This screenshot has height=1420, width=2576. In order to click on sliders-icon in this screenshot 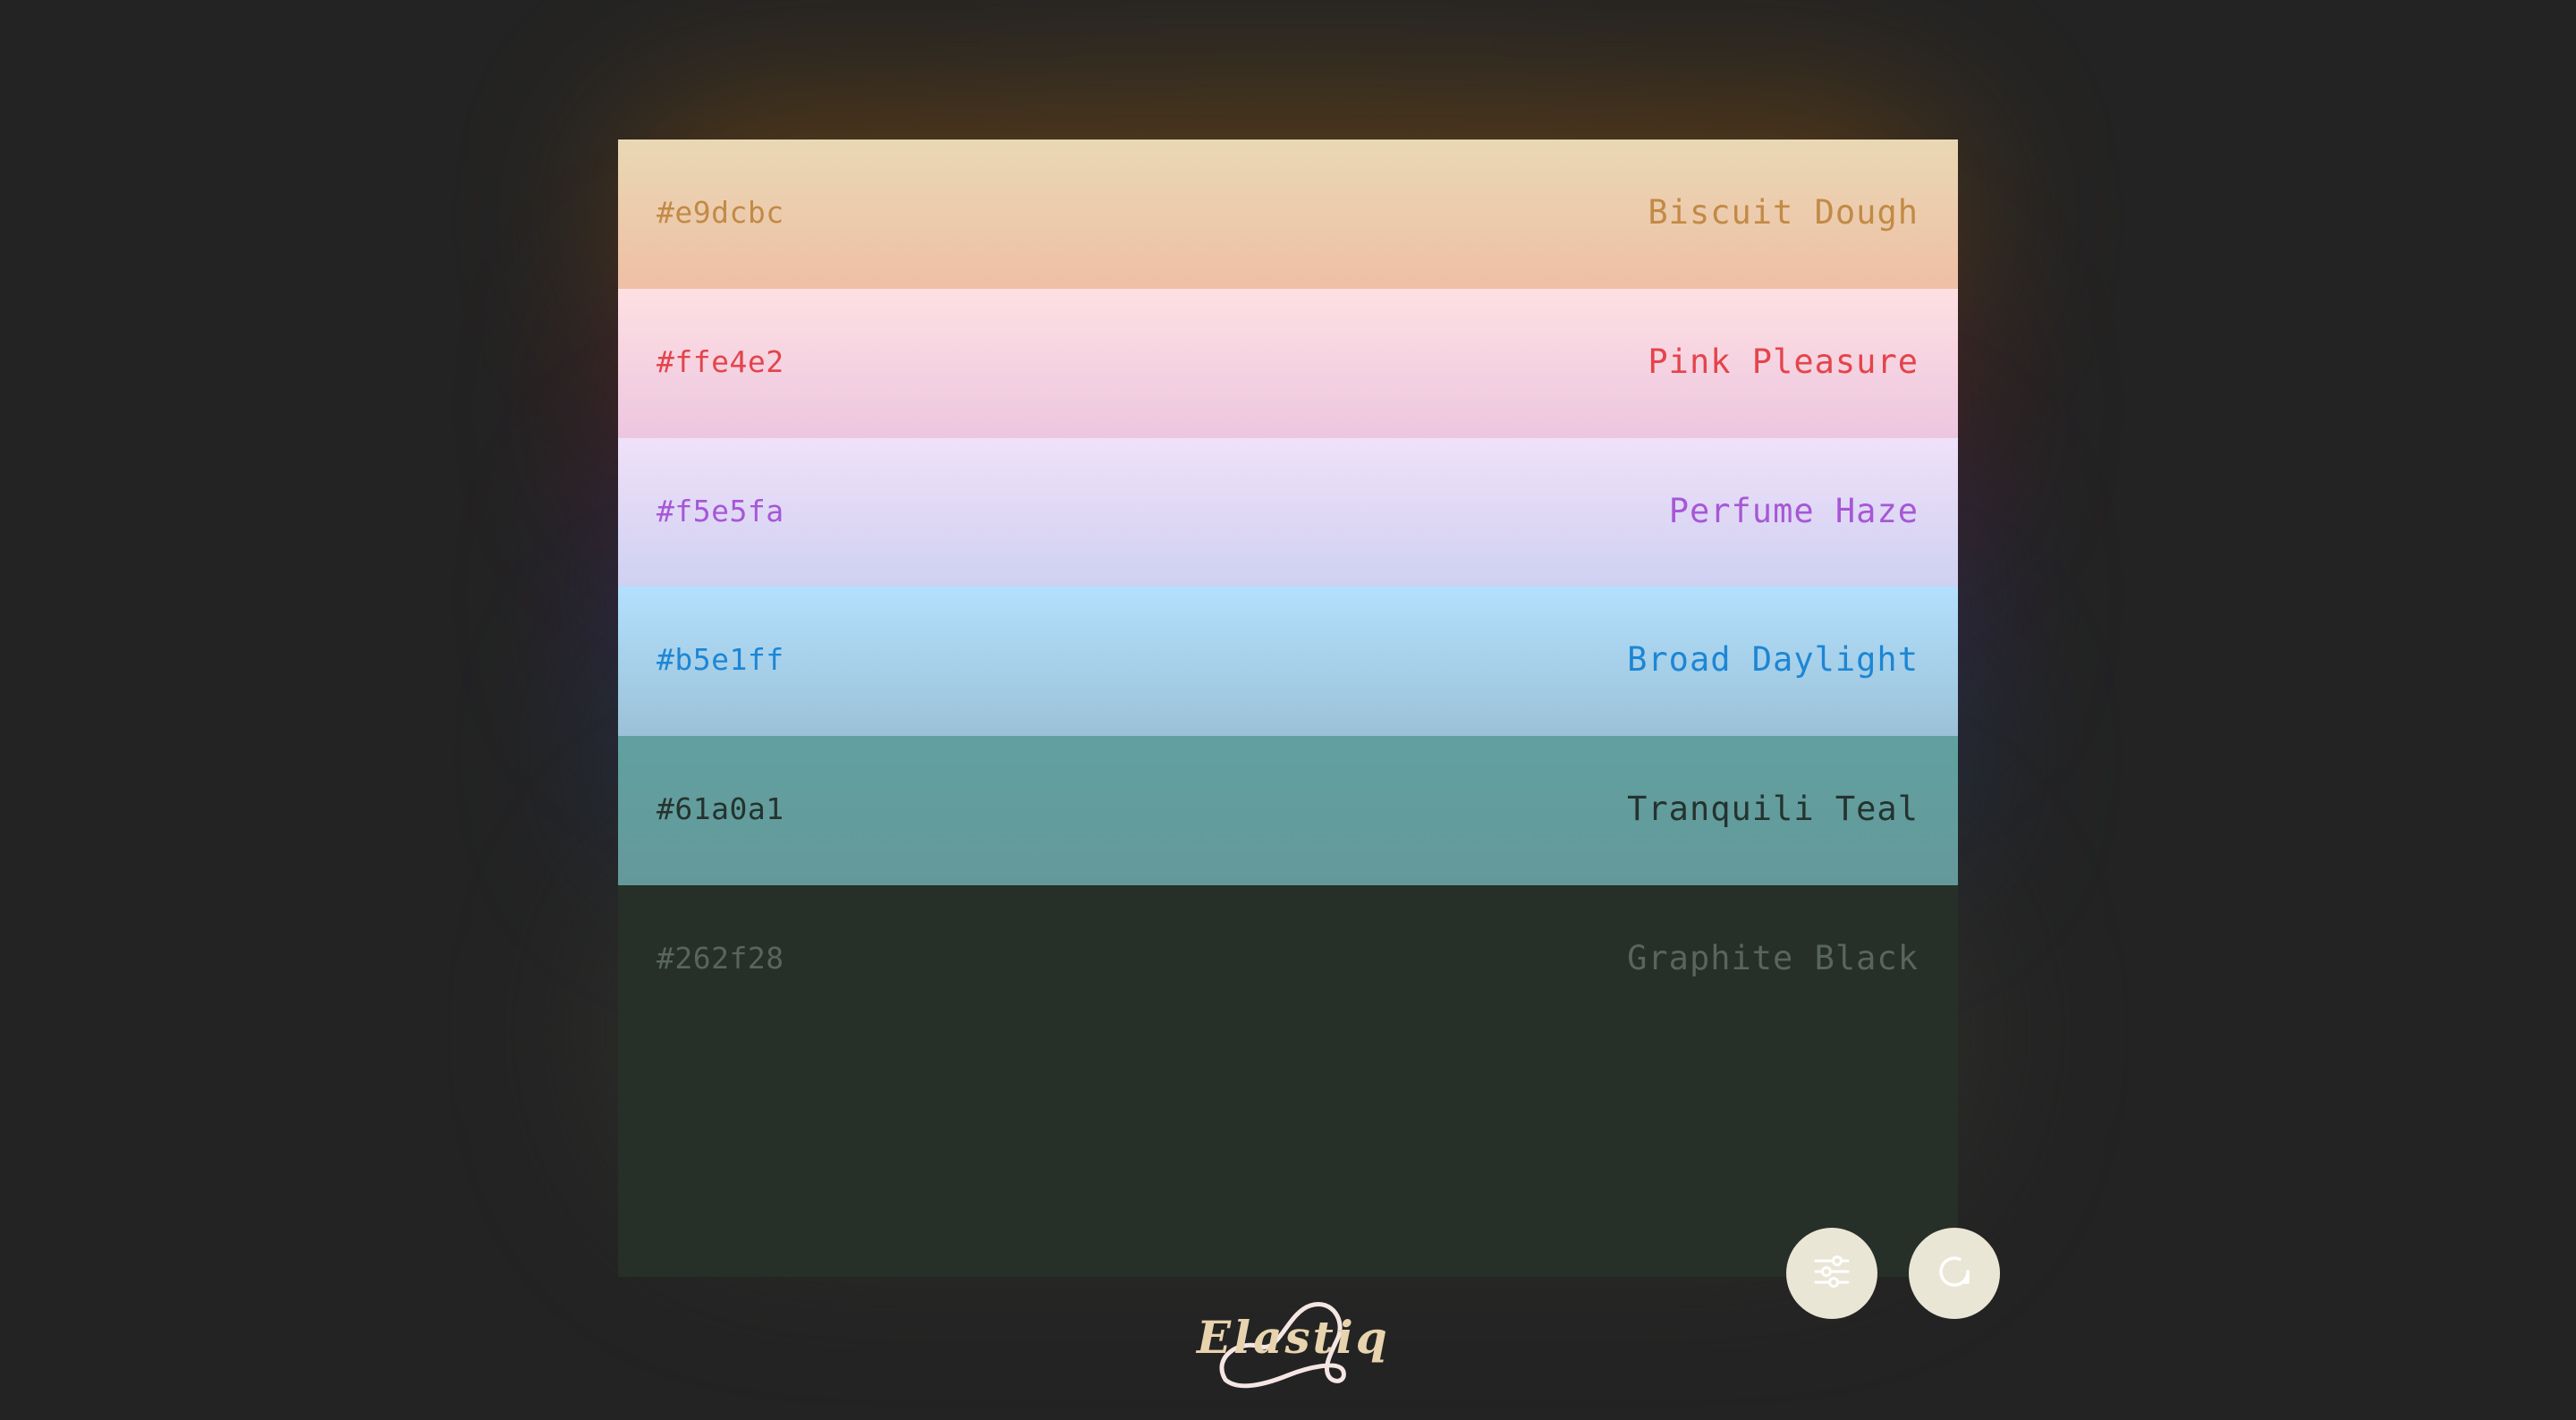, I will do `click(1831, 1273)`.